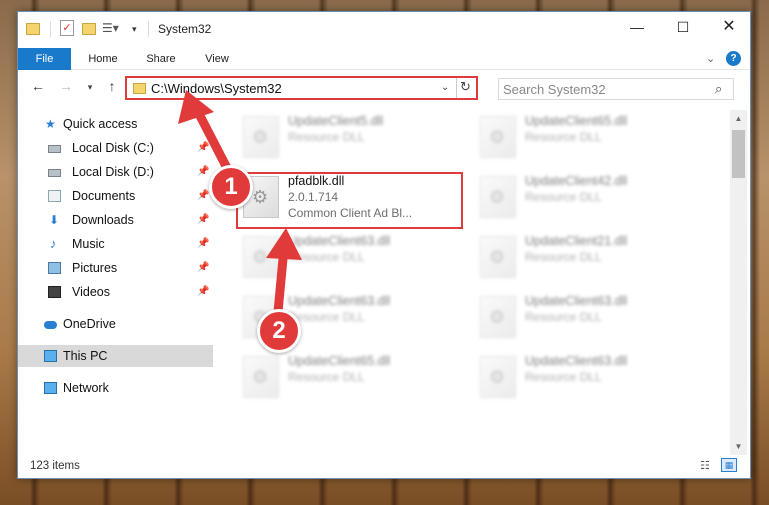  I want to click on scroll-up-icon: ▲, so click(738, 118).